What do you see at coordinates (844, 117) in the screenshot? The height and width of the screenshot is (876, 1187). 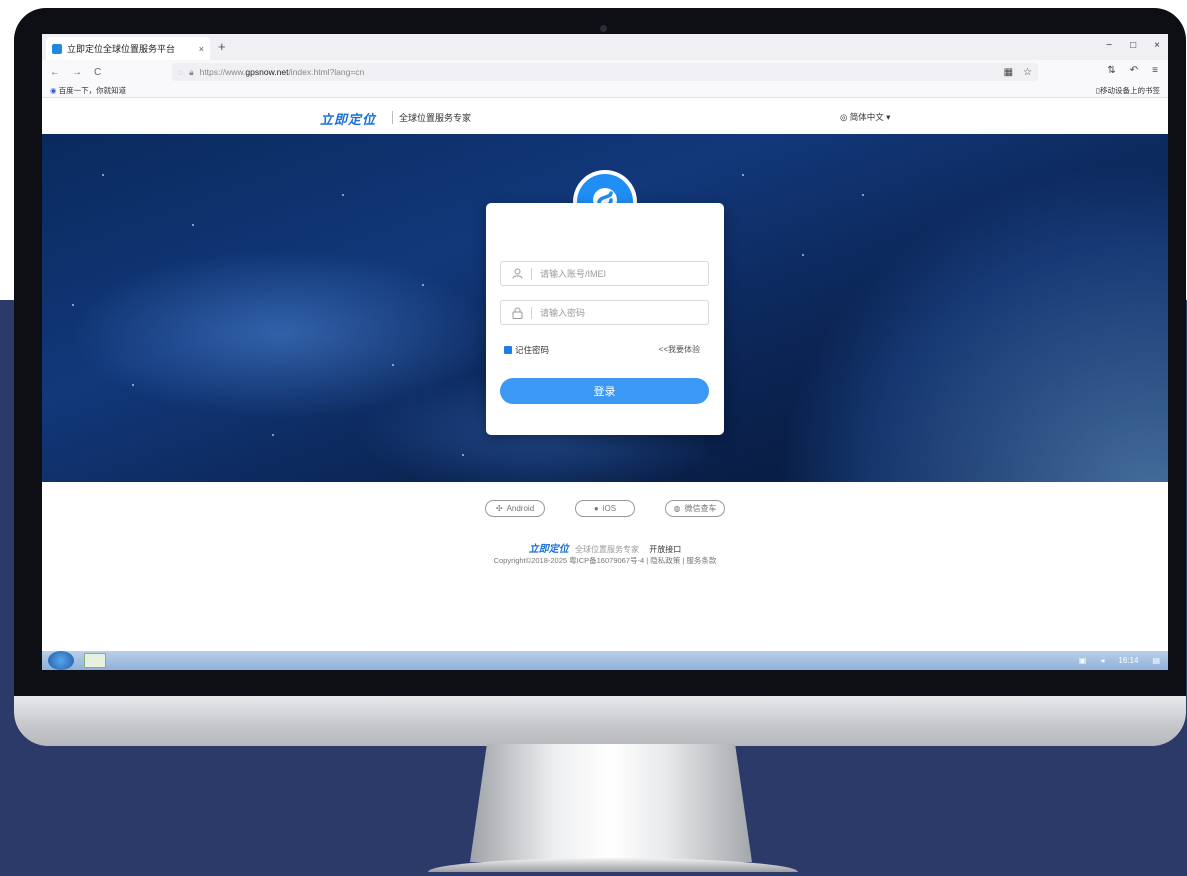 I see `globe-icon: ◎` at bounding box center [844, 117].